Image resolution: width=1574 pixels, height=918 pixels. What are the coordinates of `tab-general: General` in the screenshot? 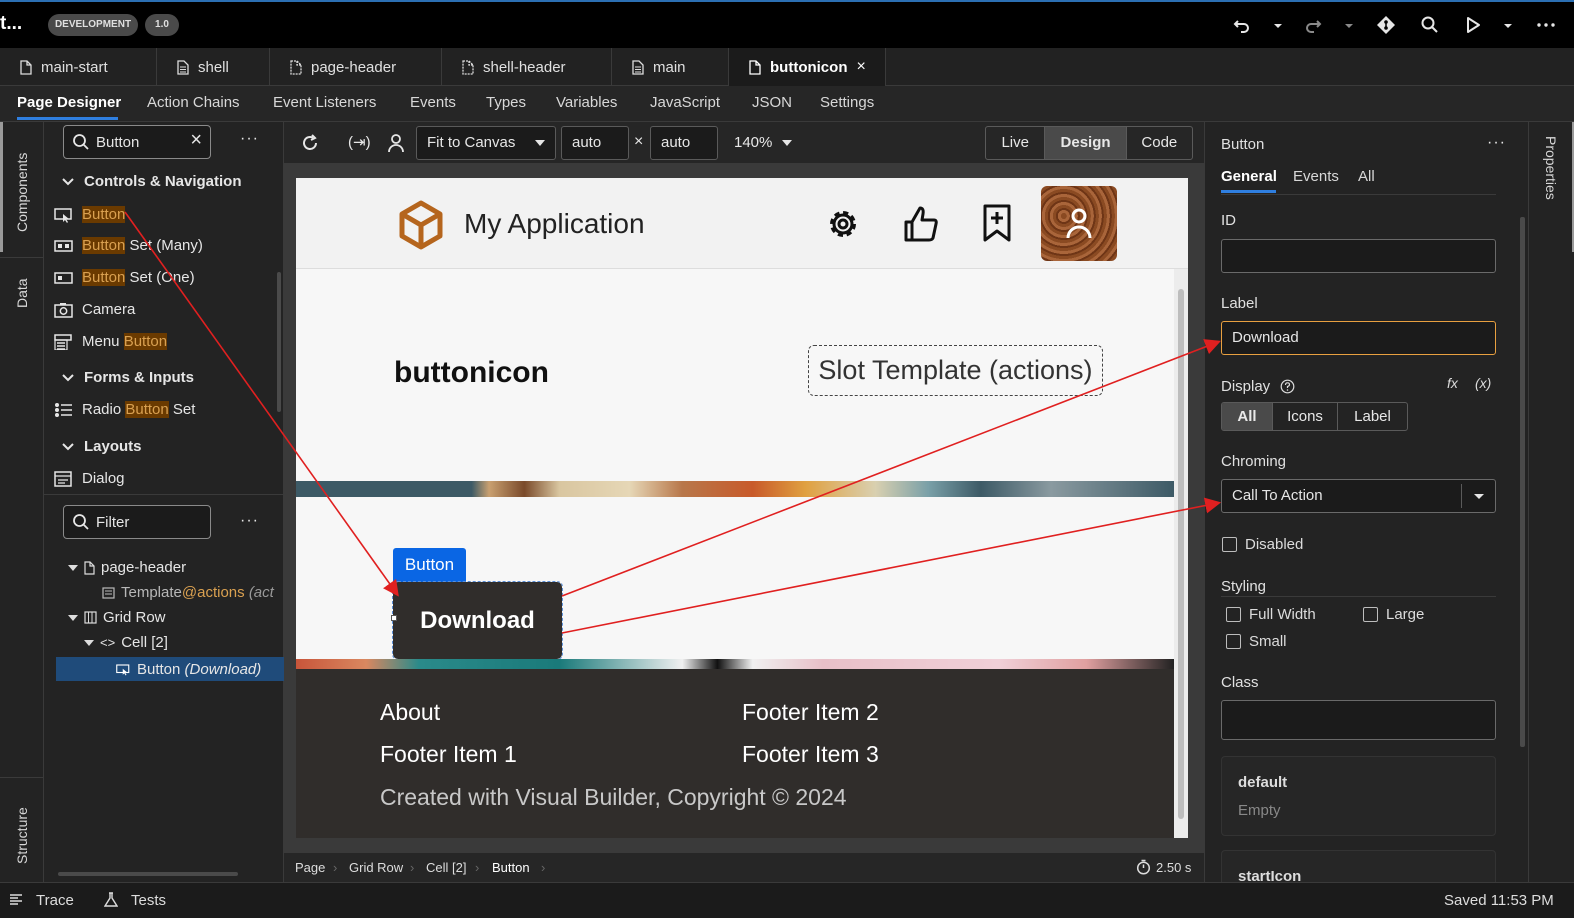 It's located at (1249, 176).